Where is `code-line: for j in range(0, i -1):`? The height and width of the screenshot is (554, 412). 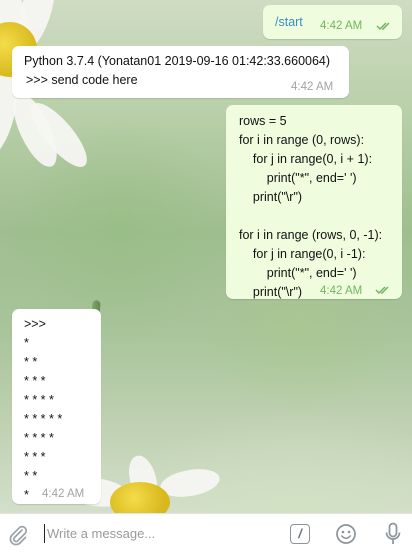 code-line: for j in range(0, i -1): is located at coordinates (302, 254).